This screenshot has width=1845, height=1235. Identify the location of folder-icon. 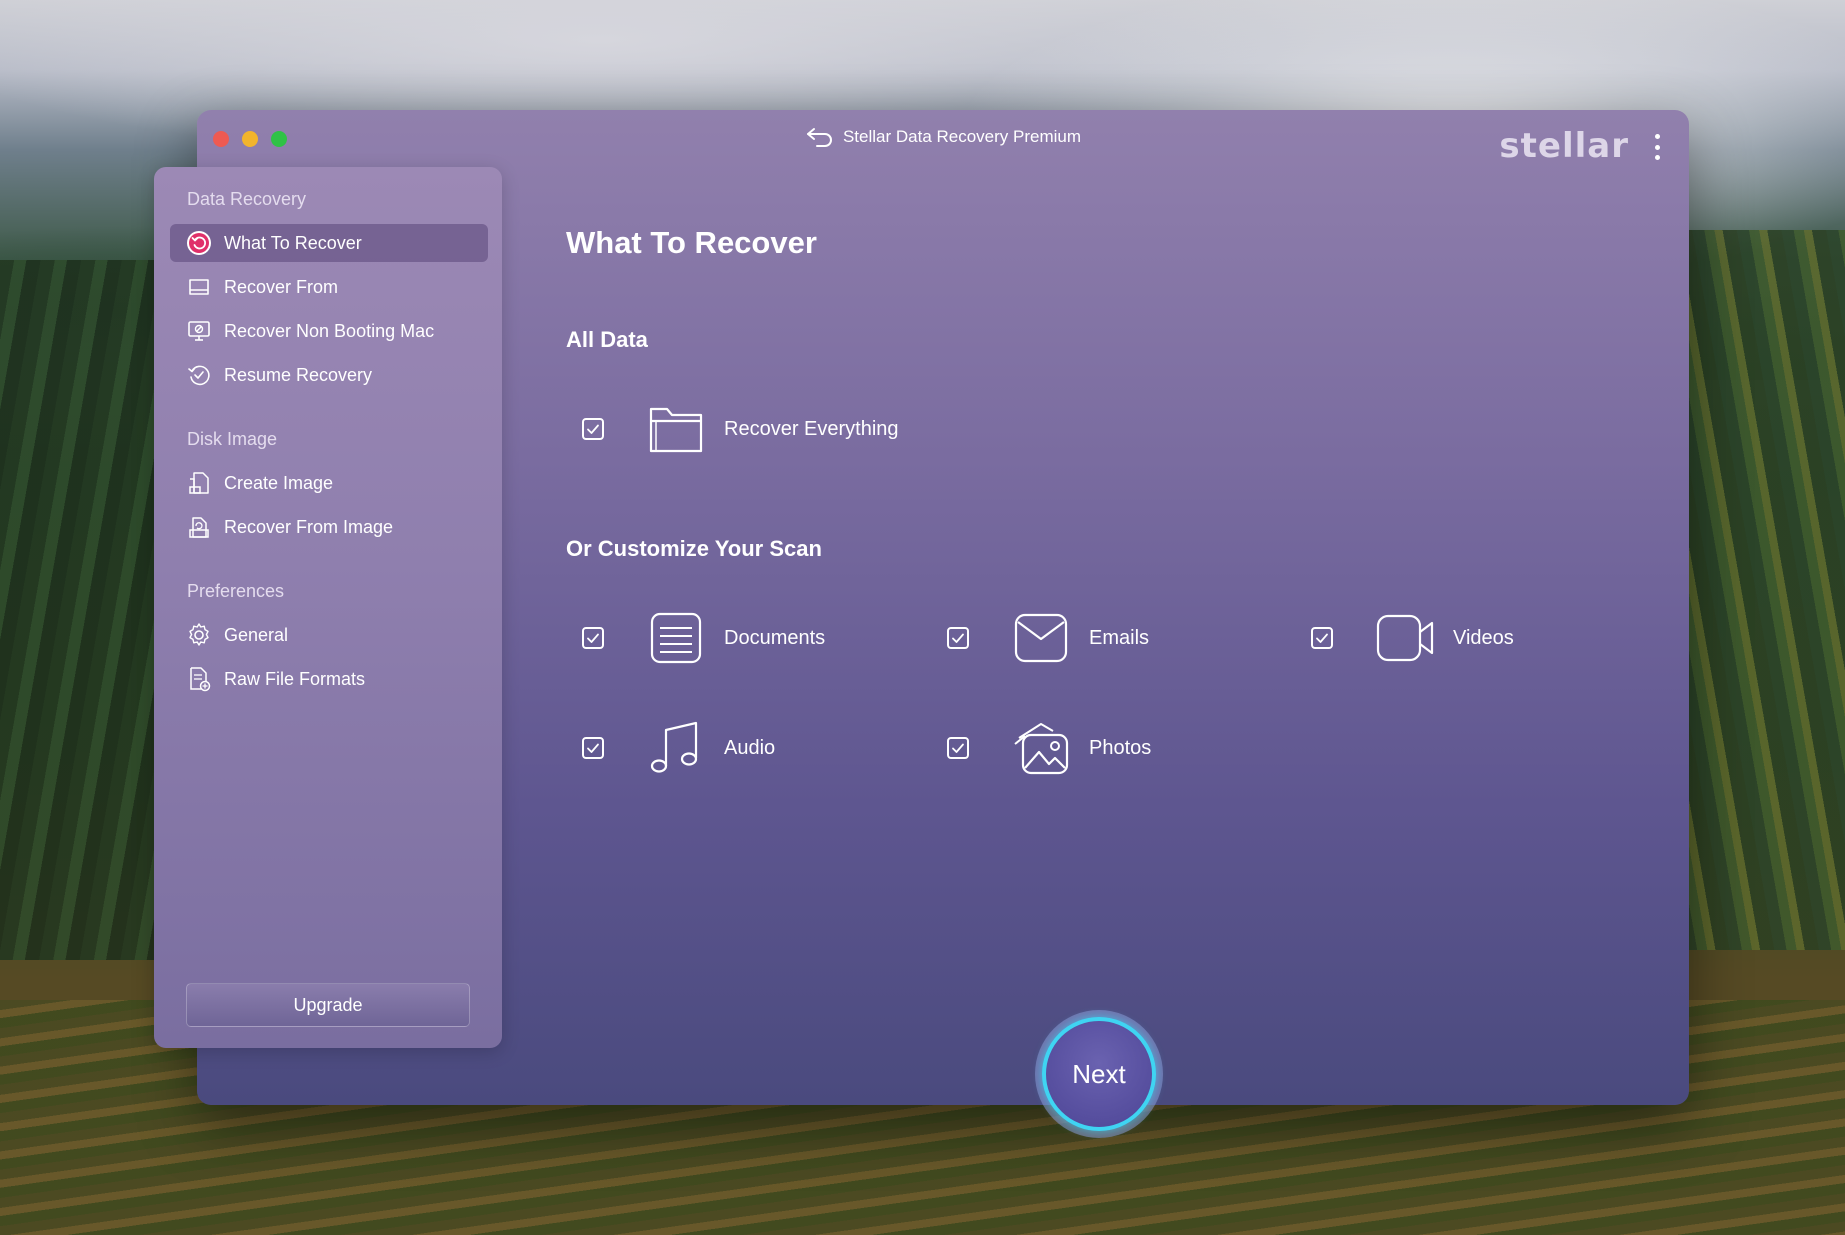
(676, 429).